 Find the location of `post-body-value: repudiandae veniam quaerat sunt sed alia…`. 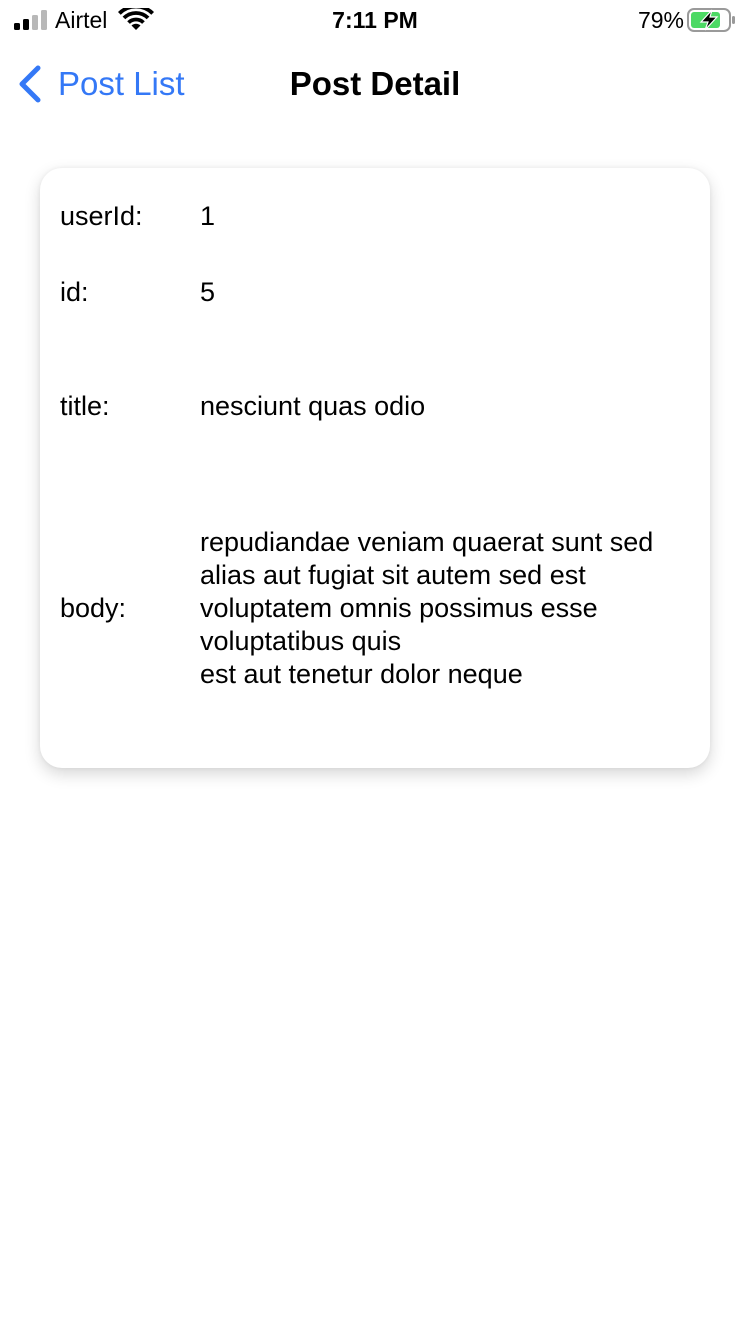

post-body-value: repudiandae veniam quaerat sunt sed alia… is located at coordinates (427, 608).